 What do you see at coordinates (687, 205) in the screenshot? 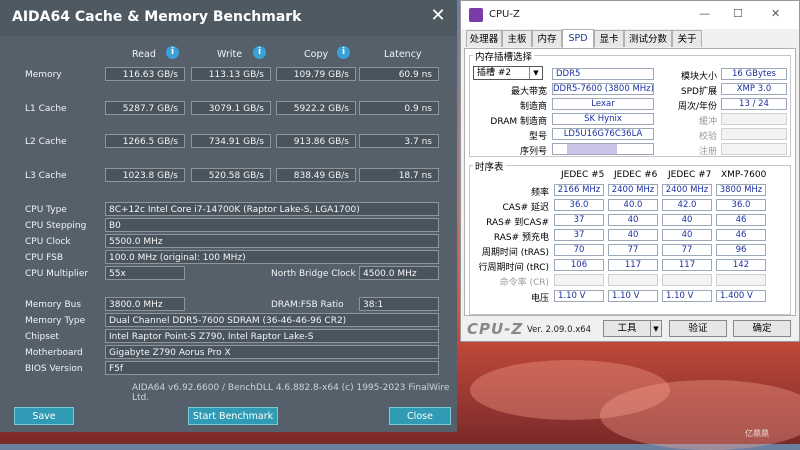
I see `timing-cell: 42.0` at bounding box center [687, 205].